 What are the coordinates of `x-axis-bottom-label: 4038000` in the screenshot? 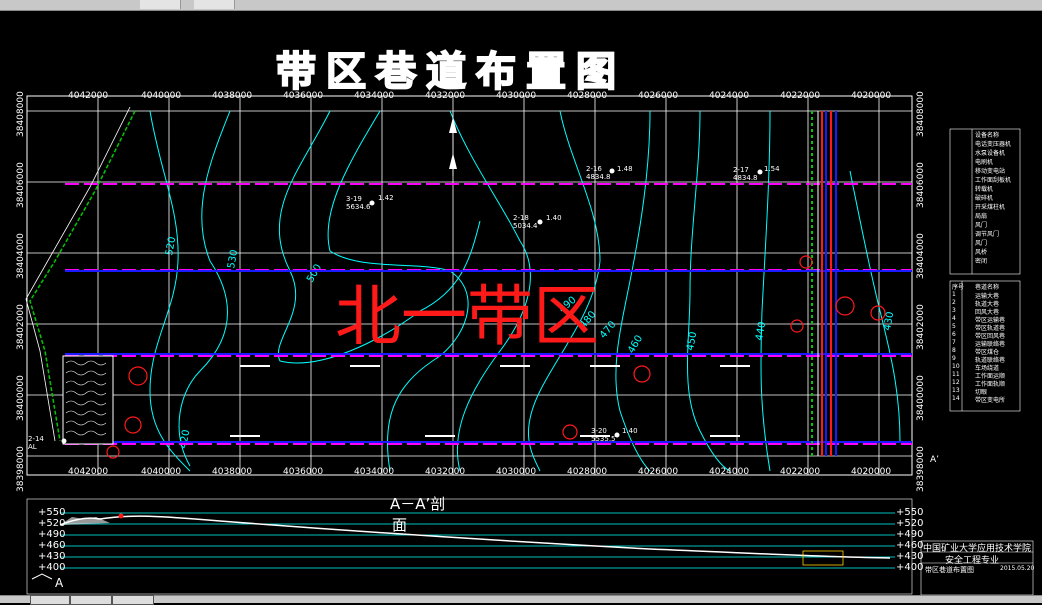 It's located at (232, 472).